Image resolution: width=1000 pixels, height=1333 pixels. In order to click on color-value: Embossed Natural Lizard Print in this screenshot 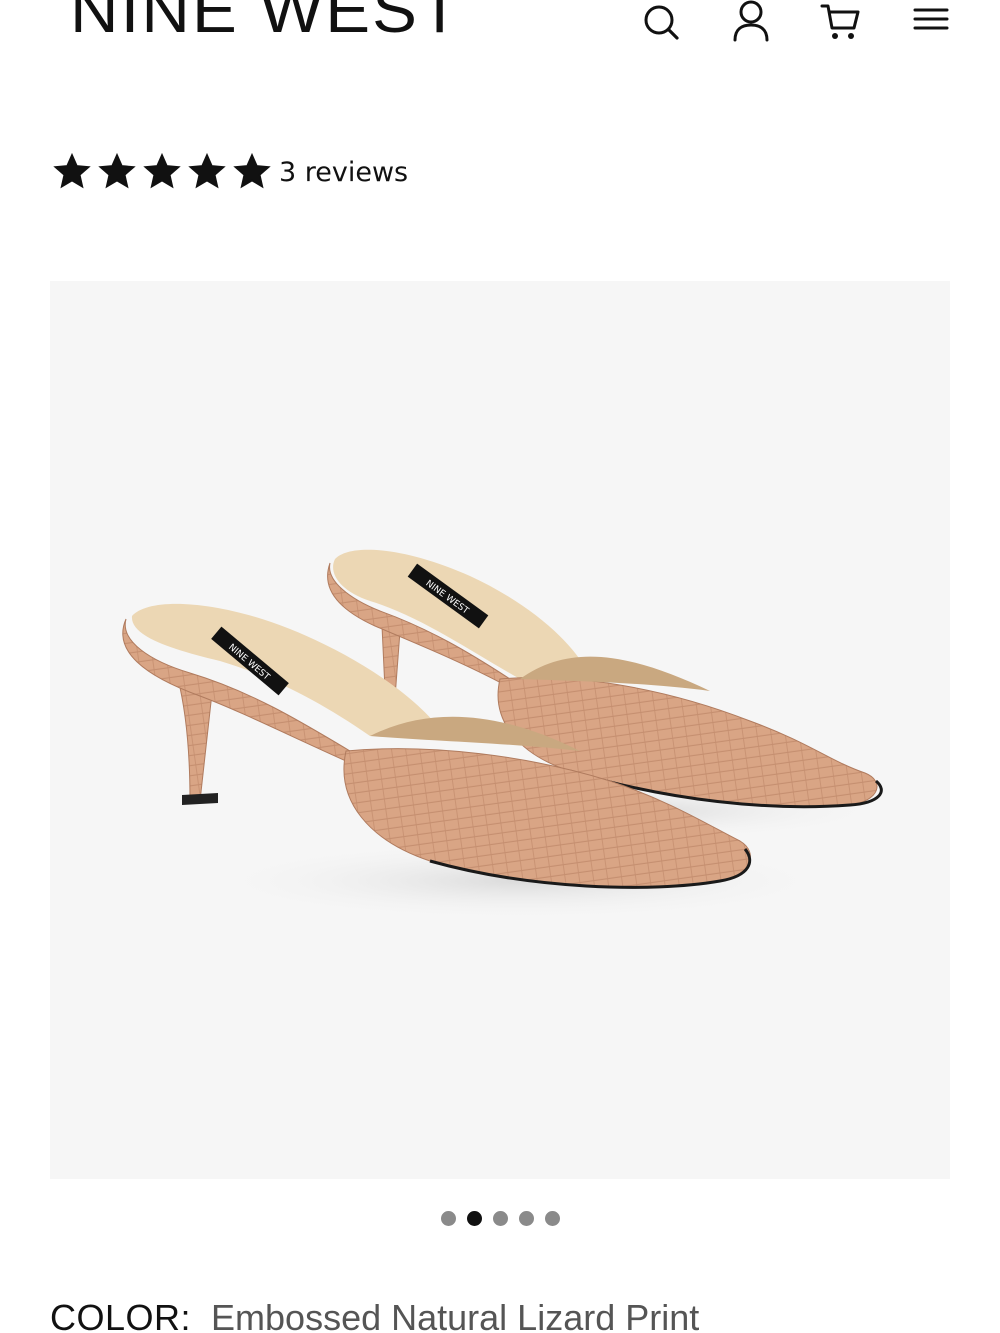, I will do `click(455, 1315)`.